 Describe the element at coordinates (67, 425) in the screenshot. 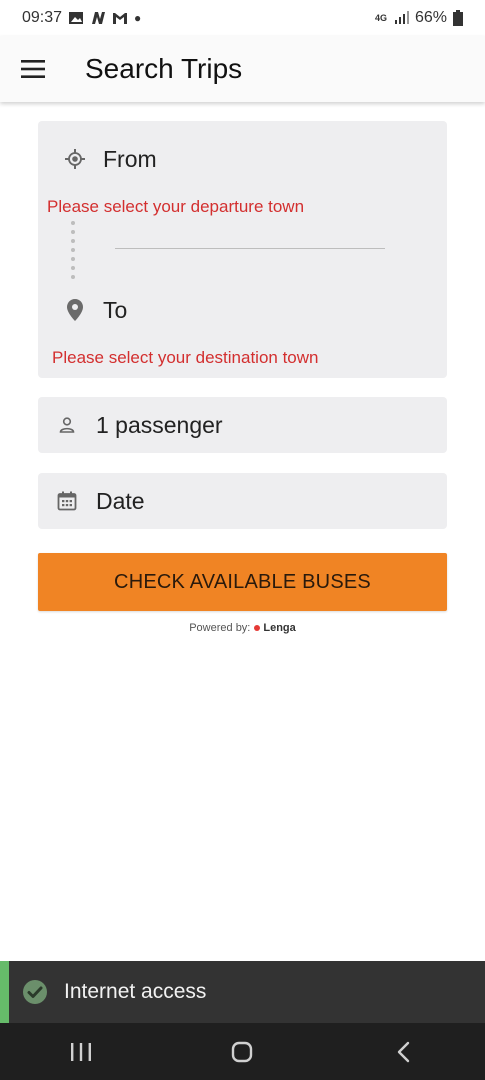

I see `person-icon` at that location.